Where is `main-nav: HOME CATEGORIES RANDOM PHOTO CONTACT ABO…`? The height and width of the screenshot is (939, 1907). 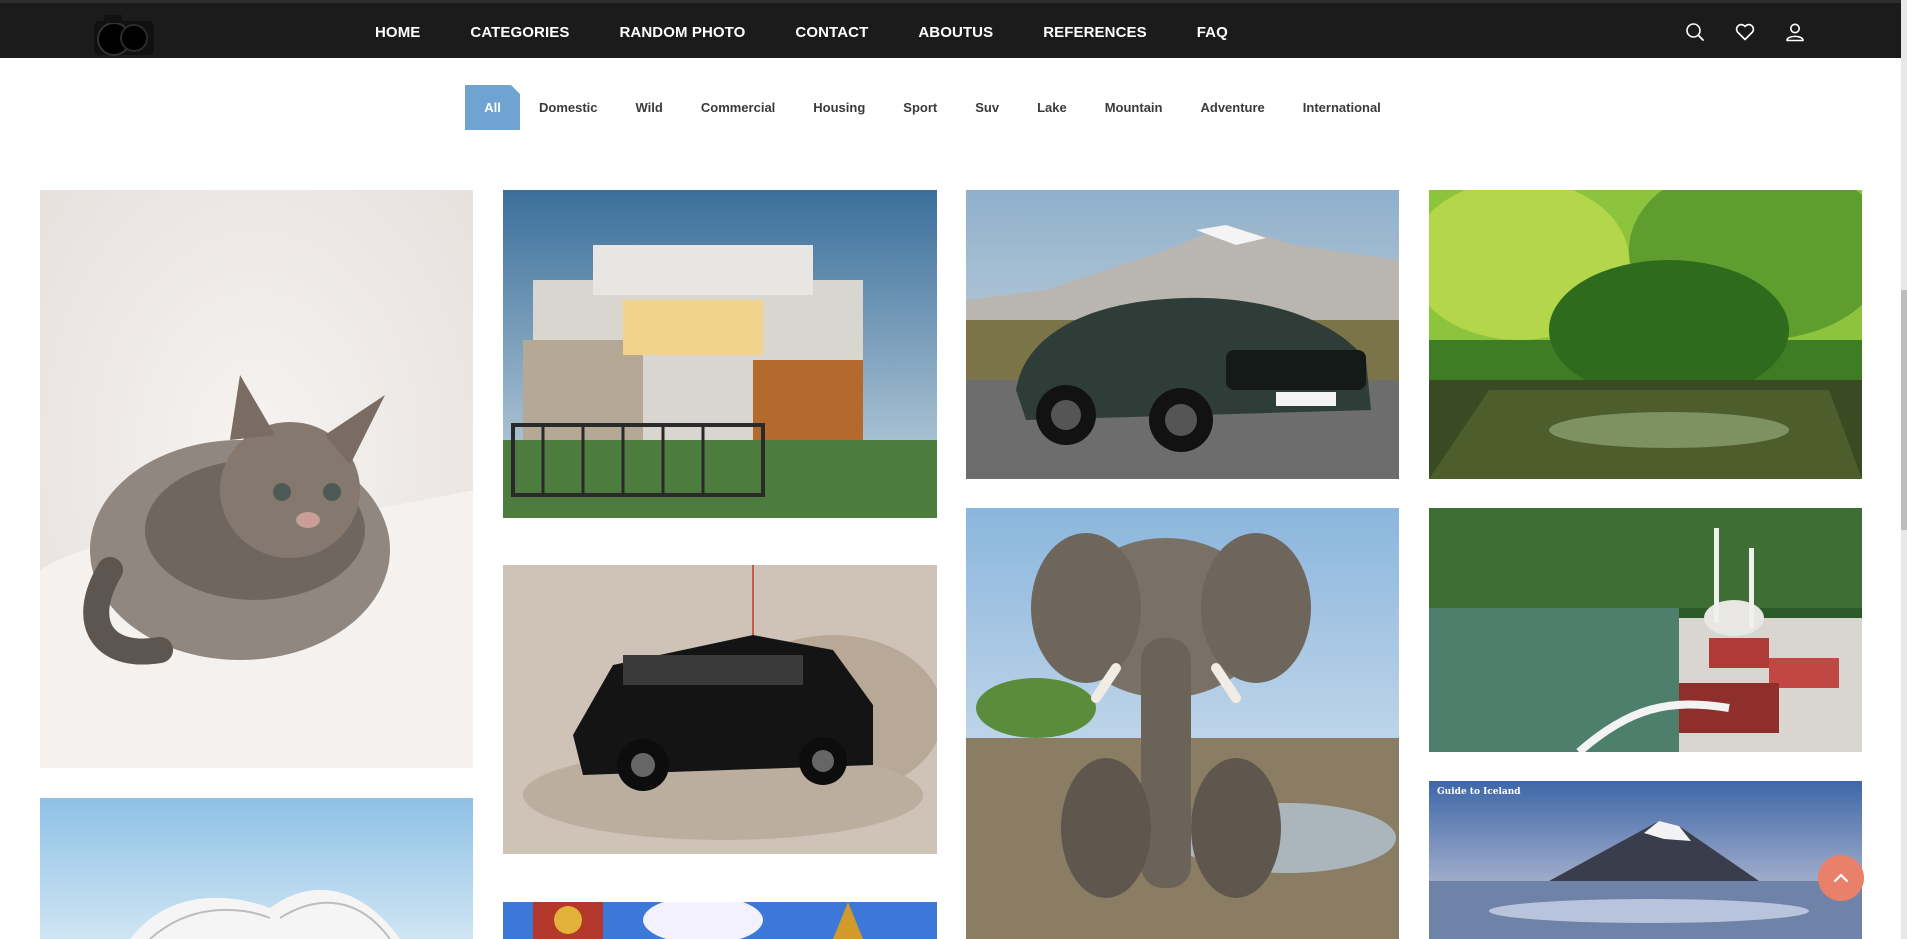
main-nav: HOME CATEGORIES RANDOM PHOTO CONTACT ABO… is located at coordinates (801, 32).